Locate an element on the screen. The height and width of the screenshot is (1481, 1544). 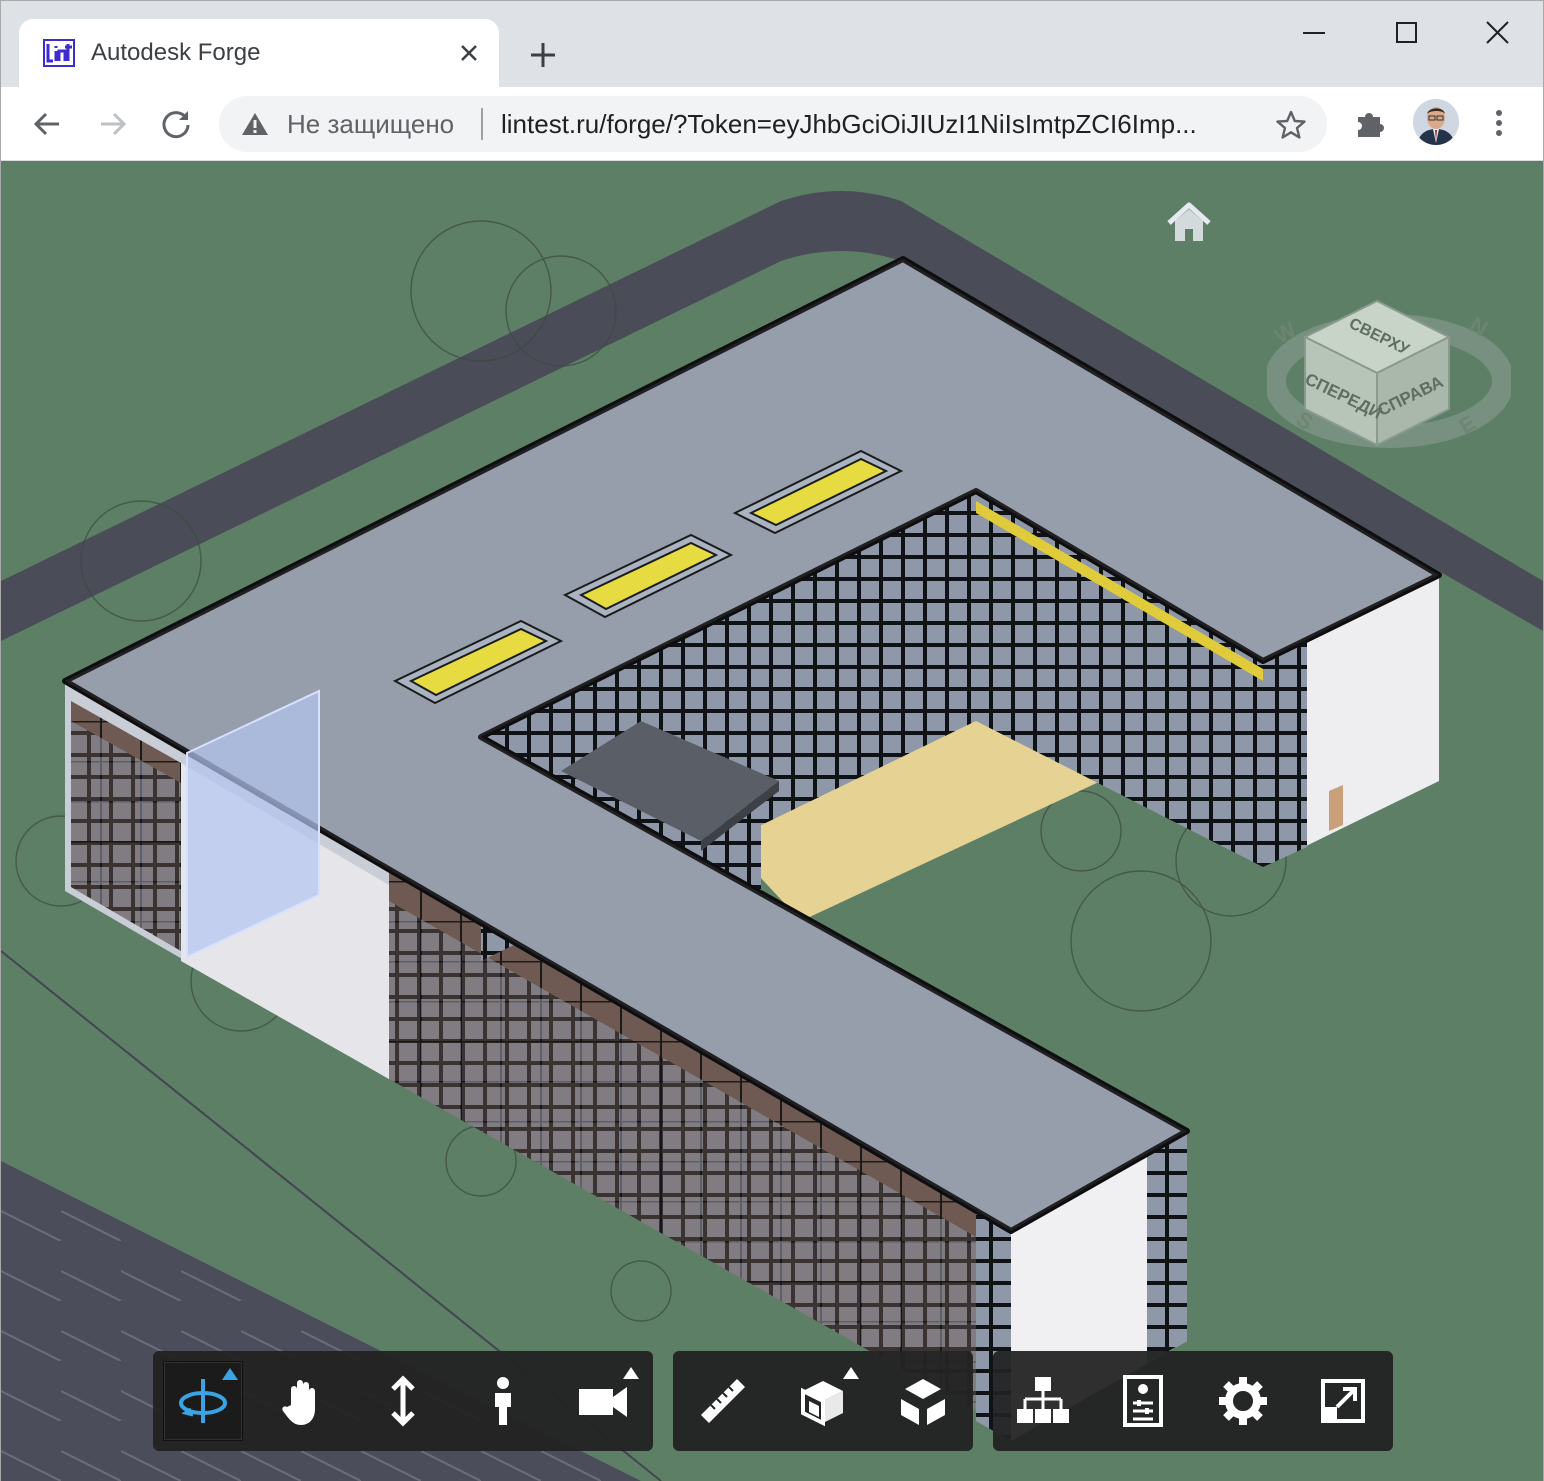
window-close-icon is located at coordinates (1498, 33).